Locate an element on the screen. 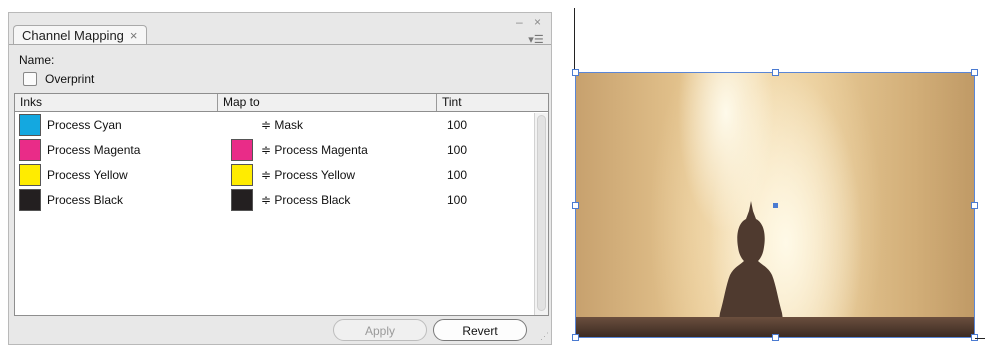 This screenshot has height=347, width=985. overprint-option: Overprint is located at coordinates (58, 79).